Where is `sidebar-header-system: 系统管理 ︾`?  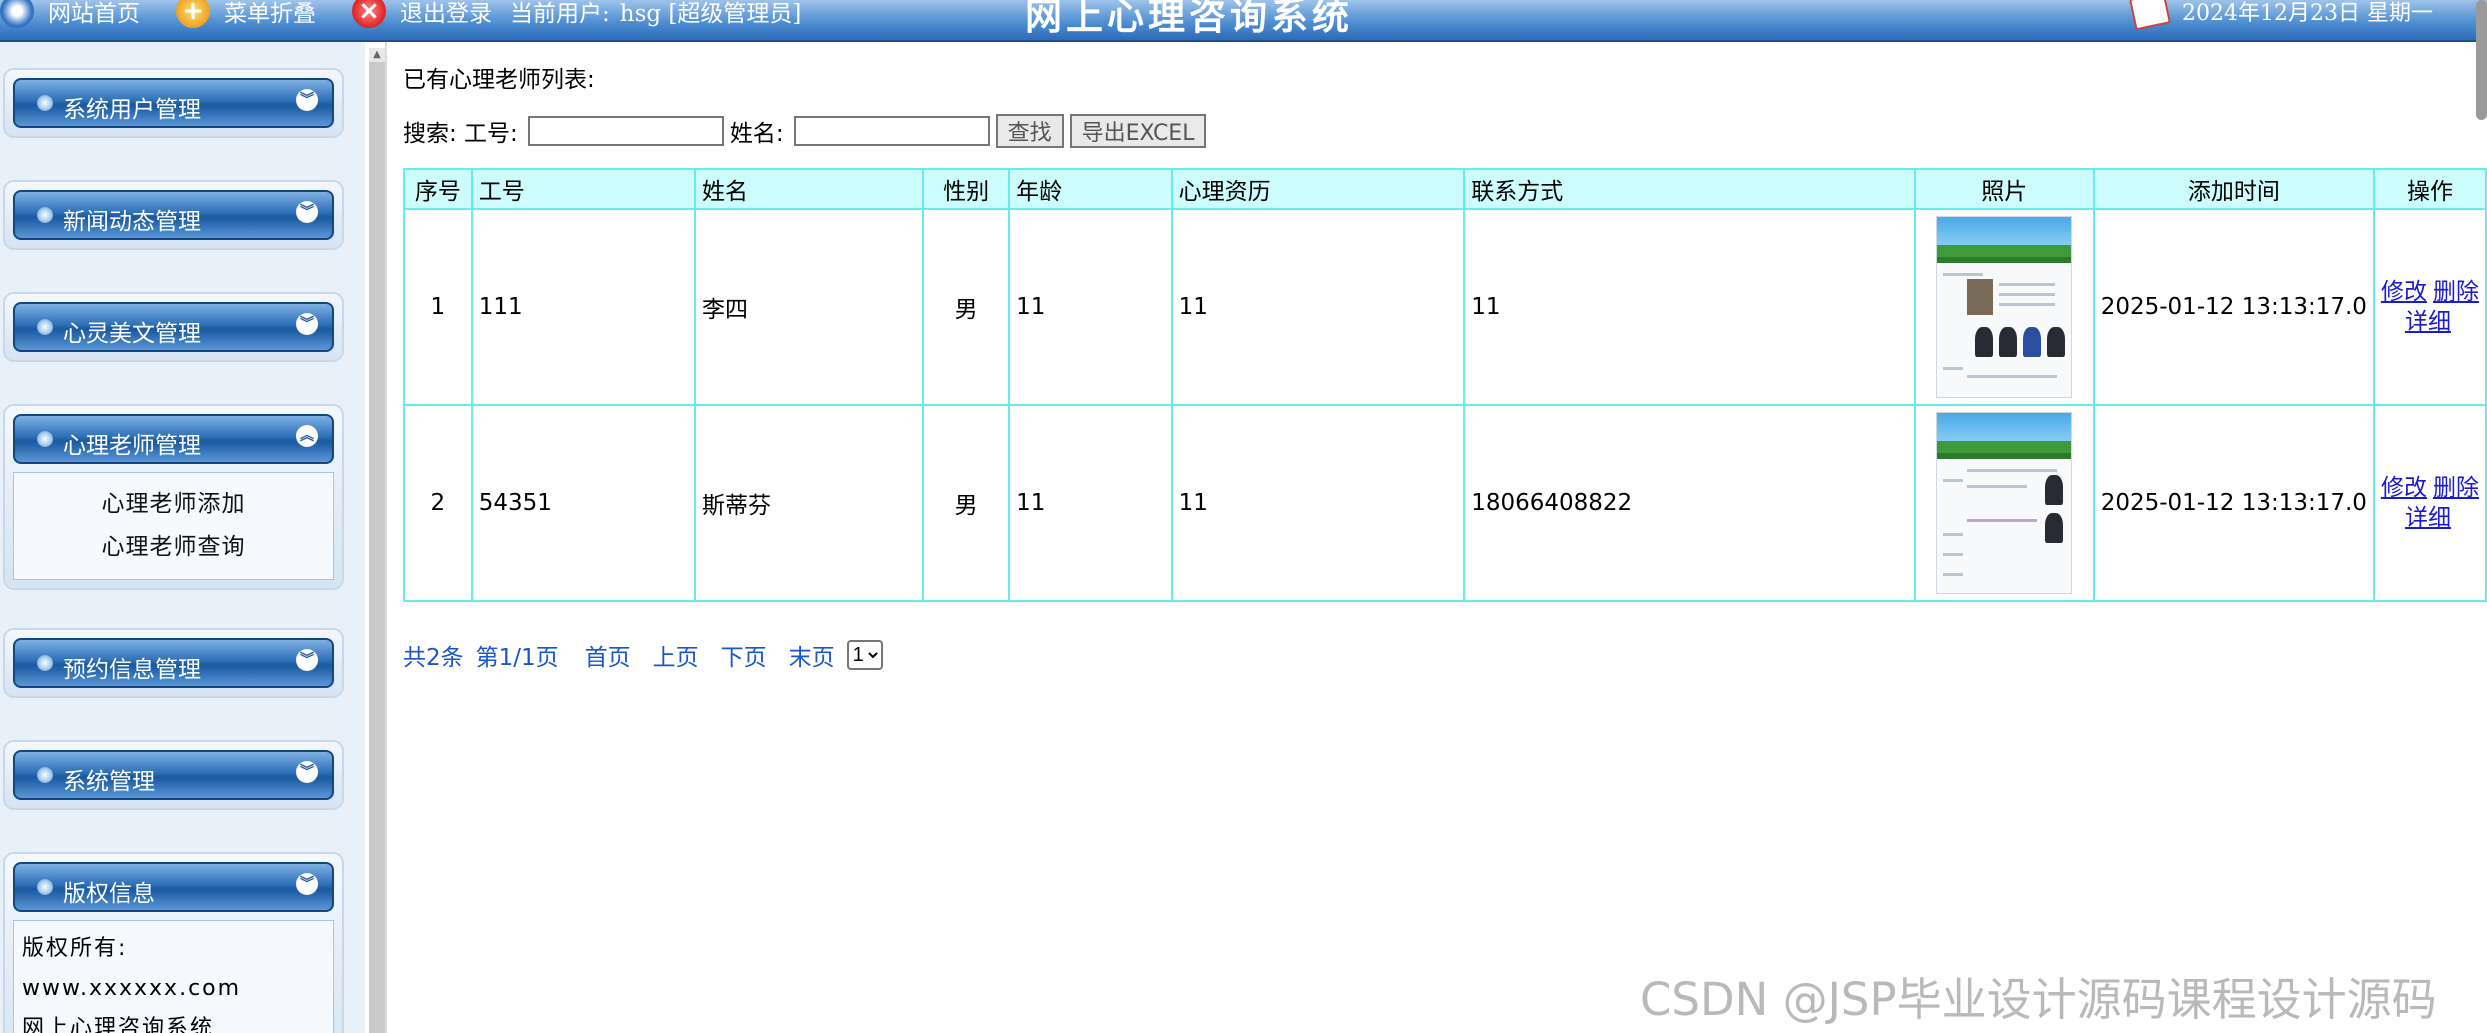 sidebar-header-system: 系统管理 ︾ is located at coordinates (173, 775).